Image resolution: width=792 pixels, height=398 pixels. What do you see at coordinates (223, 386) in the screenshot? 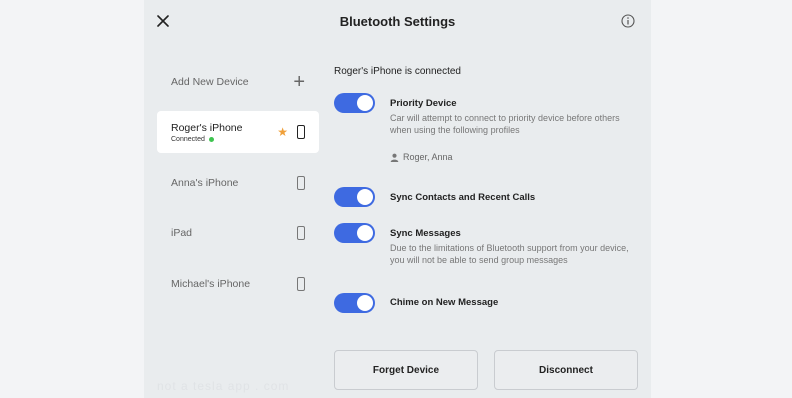
I see `watermark: not a tesla app . com` at bounding box center [223, 386].